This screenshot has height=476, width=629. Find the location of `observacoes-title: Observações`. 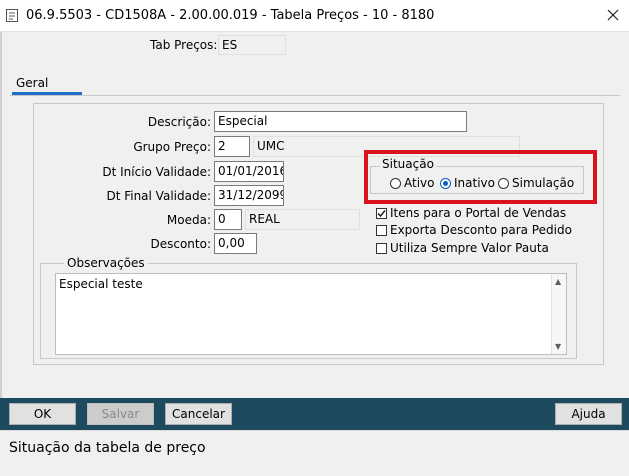

observacoes-title: Observações is located at coordinates (106, 263).